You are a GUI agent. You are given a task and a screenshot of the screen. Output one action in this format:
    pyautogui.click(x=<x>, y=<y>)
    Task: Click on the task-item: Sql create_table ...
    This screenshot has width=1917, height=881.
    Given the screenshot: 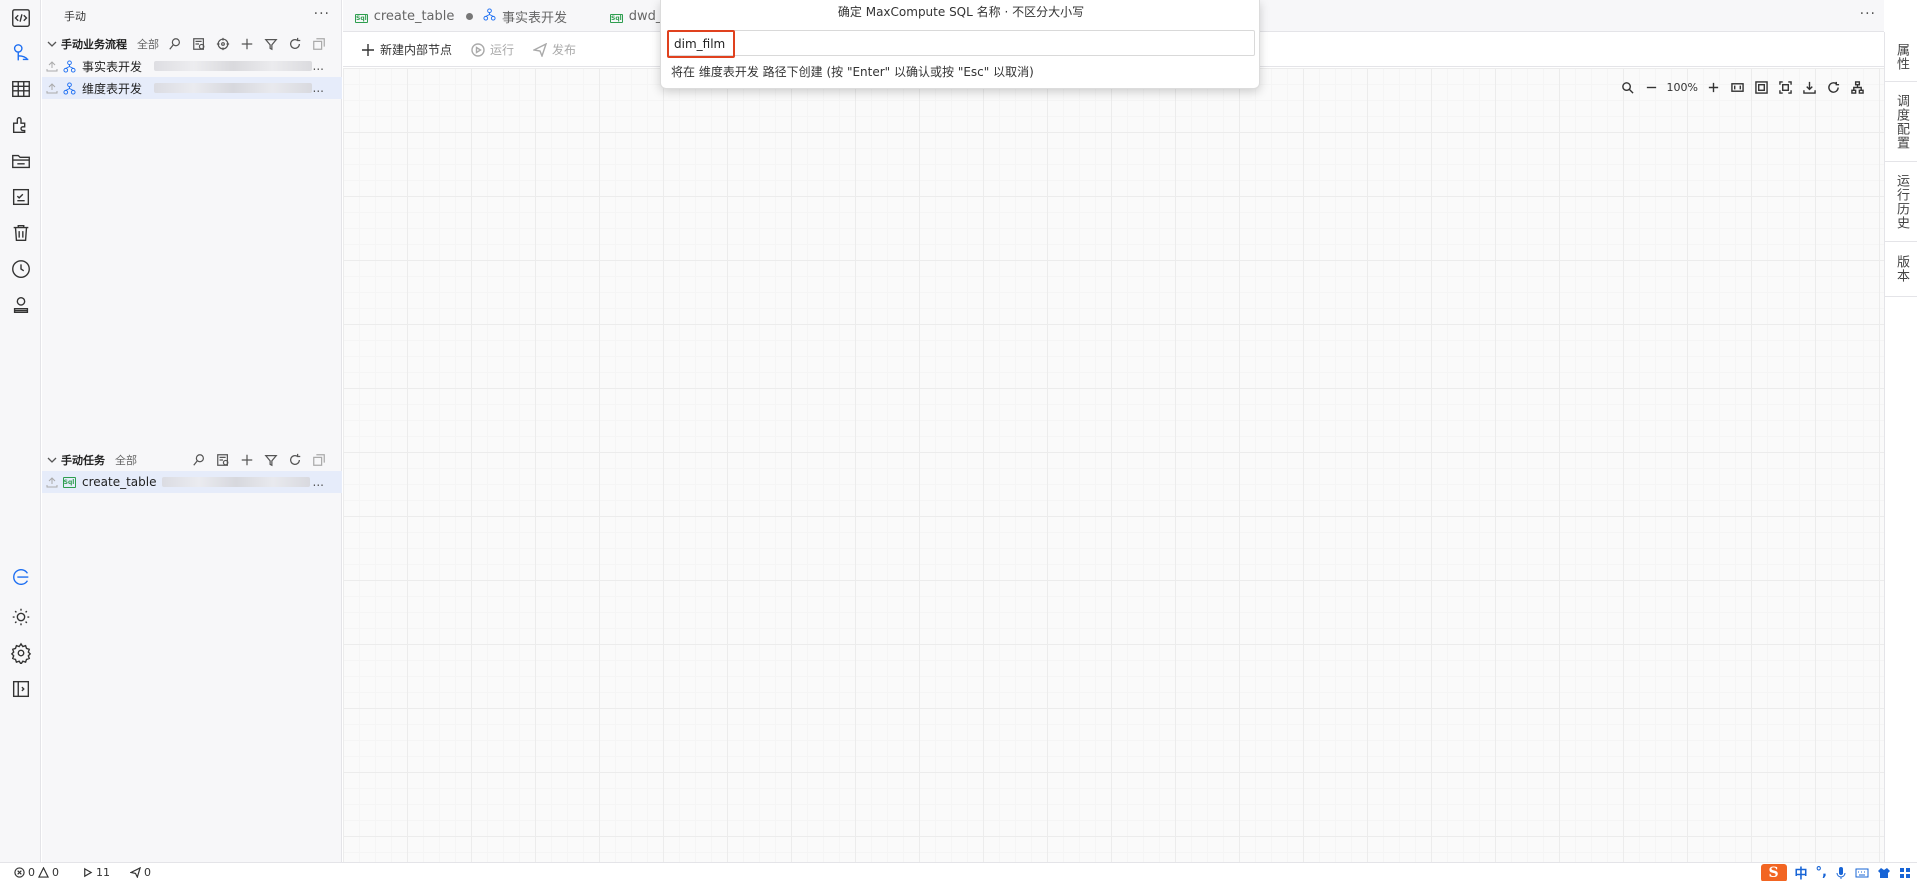 What is the action you would take?
    pyautogui.click(x=192, y=482)
    